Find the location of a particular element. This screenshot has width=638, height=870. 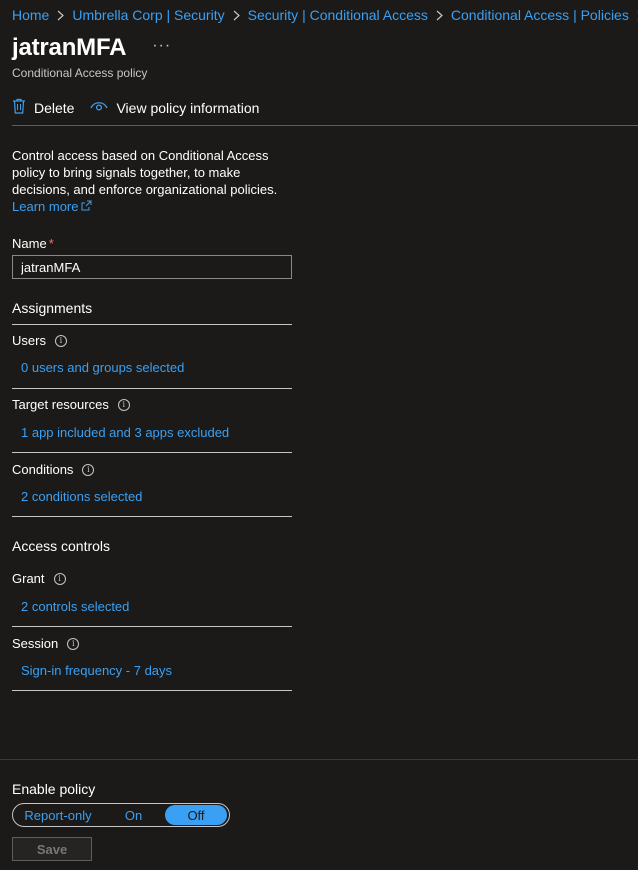

page-subtitle: Conditional Access policy is located at coordinates (80, 73).